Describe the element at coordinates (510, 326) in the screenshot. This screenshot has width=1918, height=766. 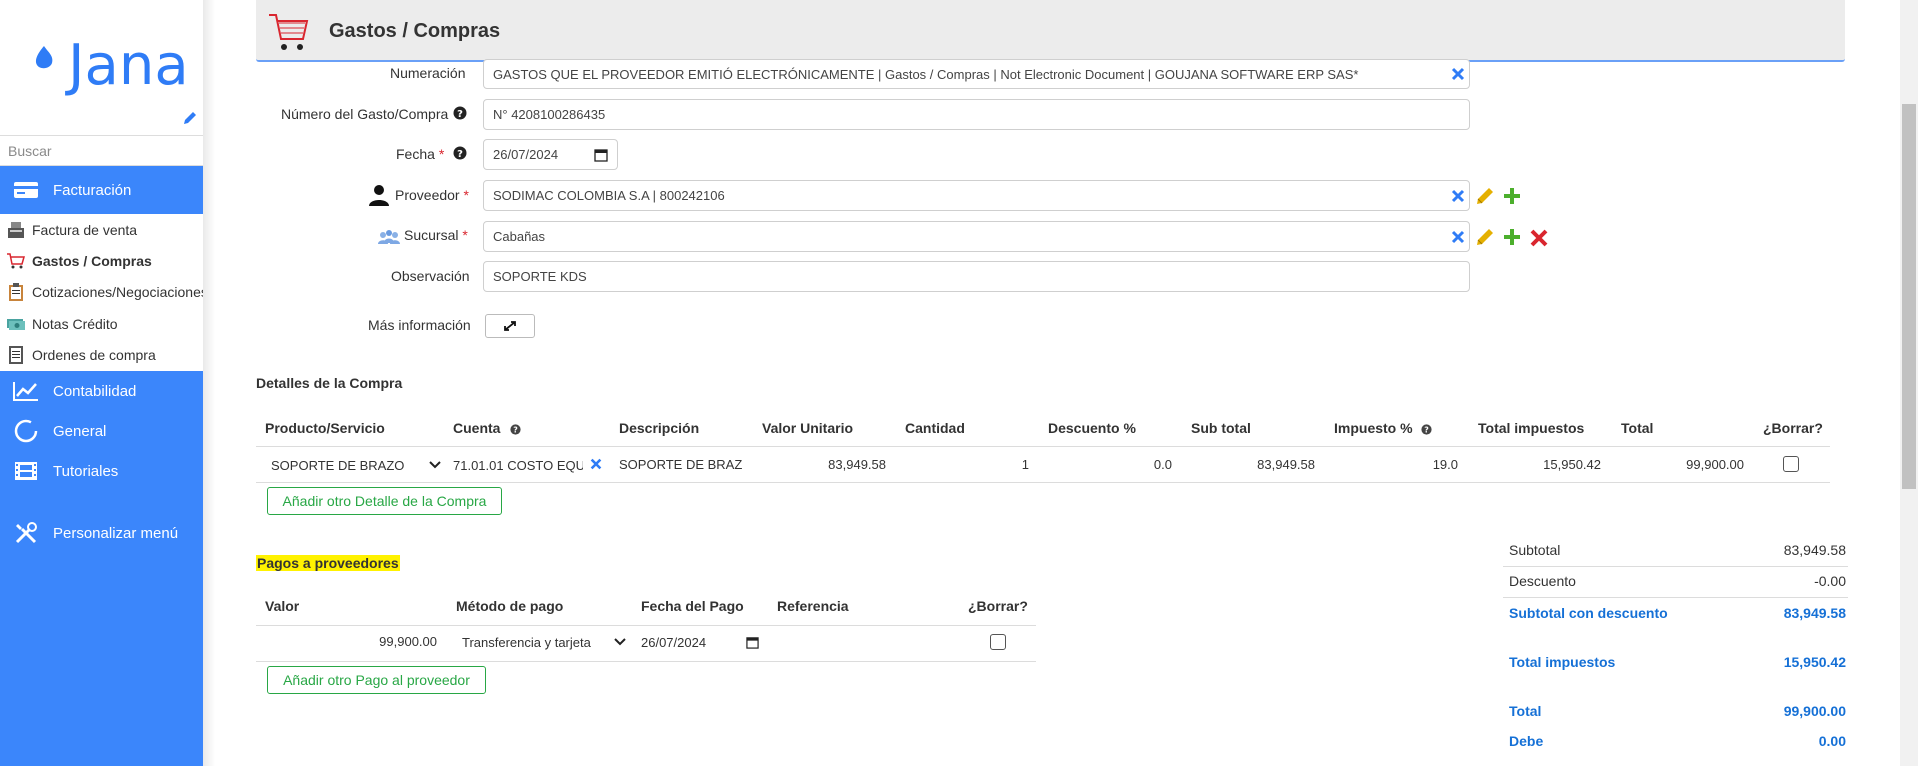
I see `expand-button` at that location.